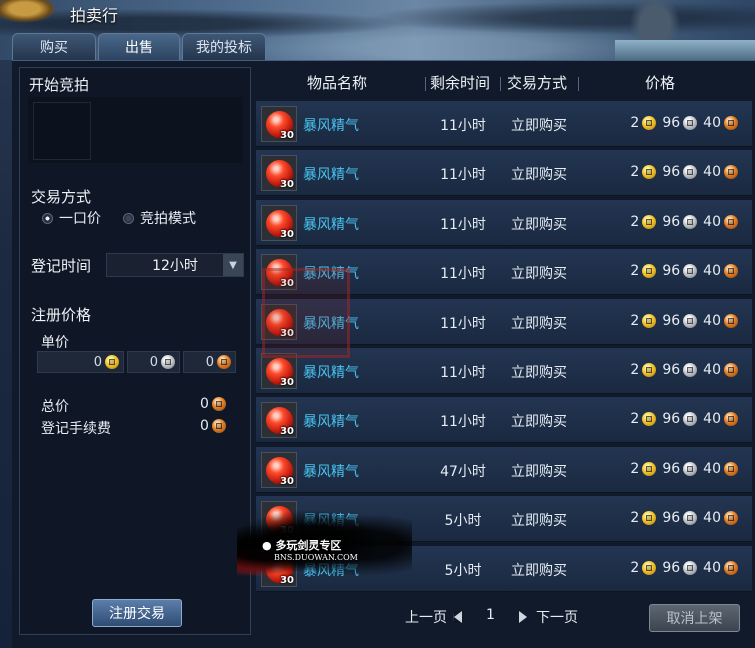 The image size is (755, 648). What do you see at coordinates (694, 618) in the screenshot?
I see `cancel-listing-button: 取消上架` at bounding box center [694, 618].